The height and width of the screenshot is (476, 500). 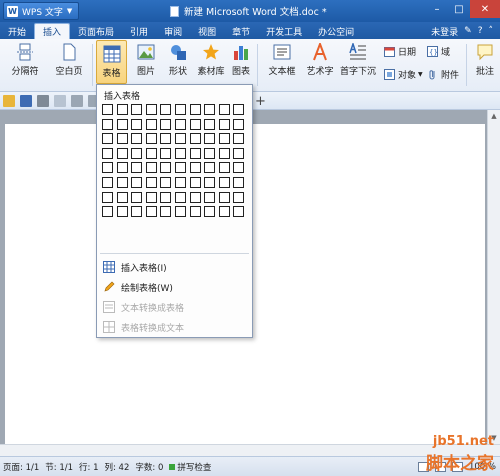 I want to click on draw-table-item: 绘制表格(W), so click(x=138, y=287).